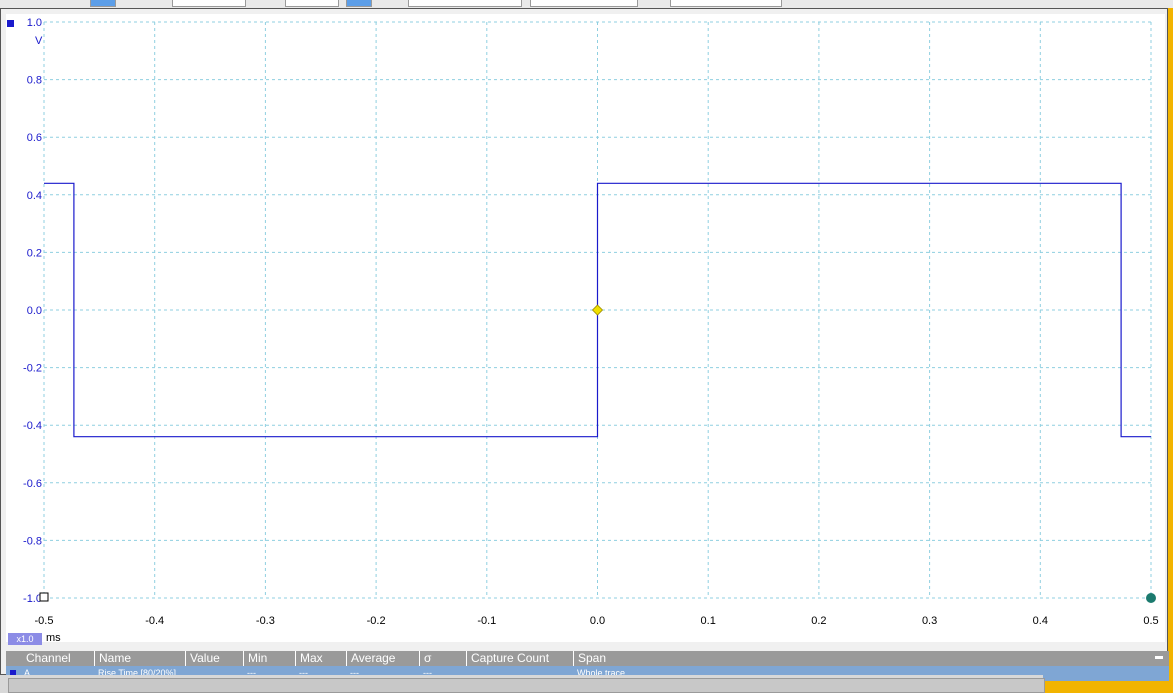  What do you see at coordinates (519, 658) in the screenshot?
I see `col-capture-count: Capture Count` at bounding box center [519, 658].